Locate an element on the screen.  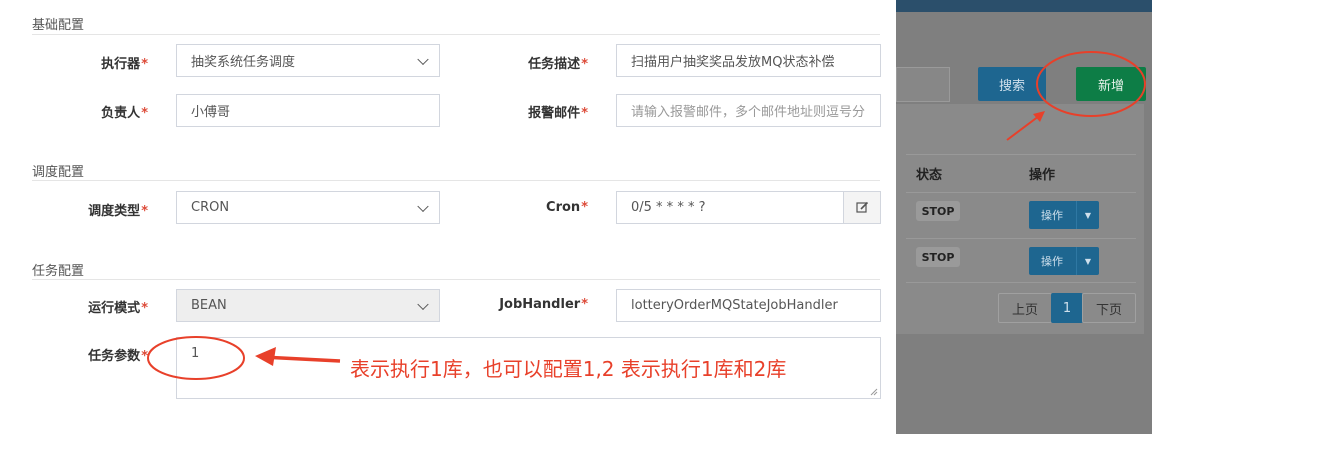
cron-edit-button is located at coordinates (862, 207).